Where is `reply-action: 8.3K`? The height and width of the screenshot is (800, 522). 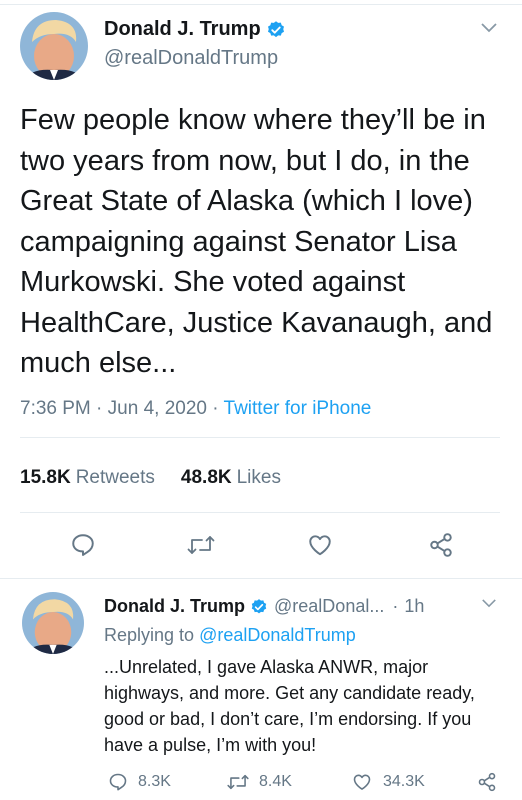
reply-action: 8.3K is located at coordinates (139, 782).